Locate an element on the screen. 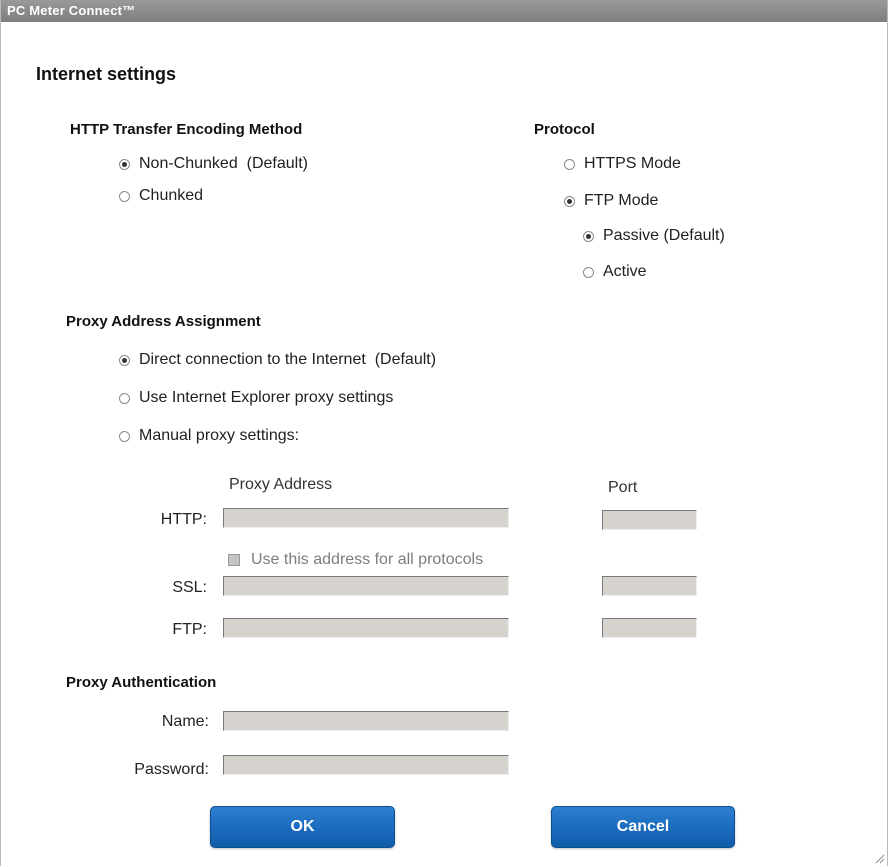  same-address-all-protocols-checkbox: Use this address for all protocols is located at coordinates (355, 560).